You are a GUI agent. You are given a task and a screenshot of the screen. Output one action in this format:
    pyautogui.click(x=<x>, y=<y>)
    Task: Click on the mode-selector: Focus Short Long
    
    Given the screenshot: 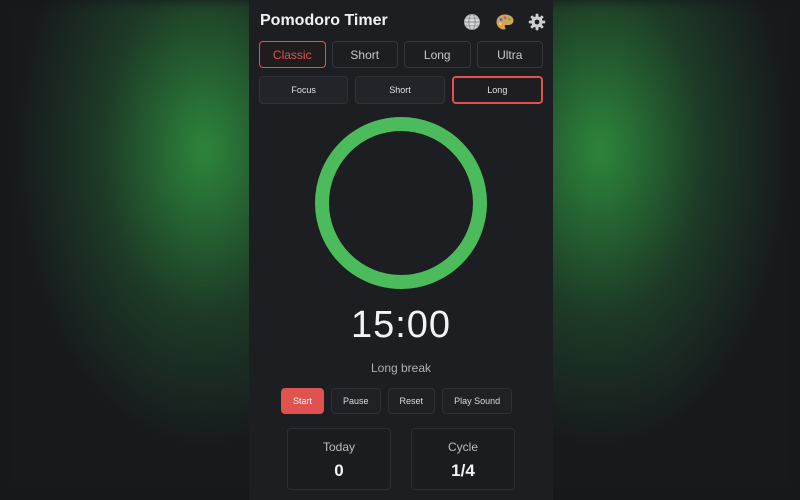 What is the action you would take?
    pyautogui.click(x=401, y=90)
    